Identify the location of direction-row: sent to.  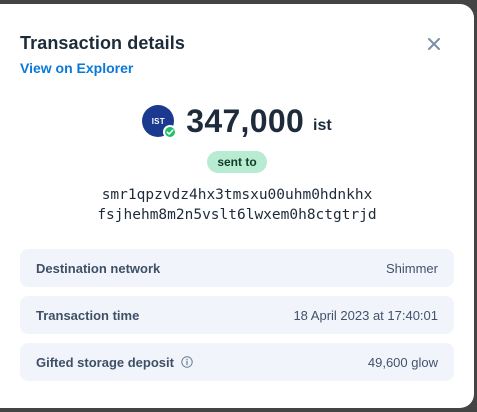
(237, 162).